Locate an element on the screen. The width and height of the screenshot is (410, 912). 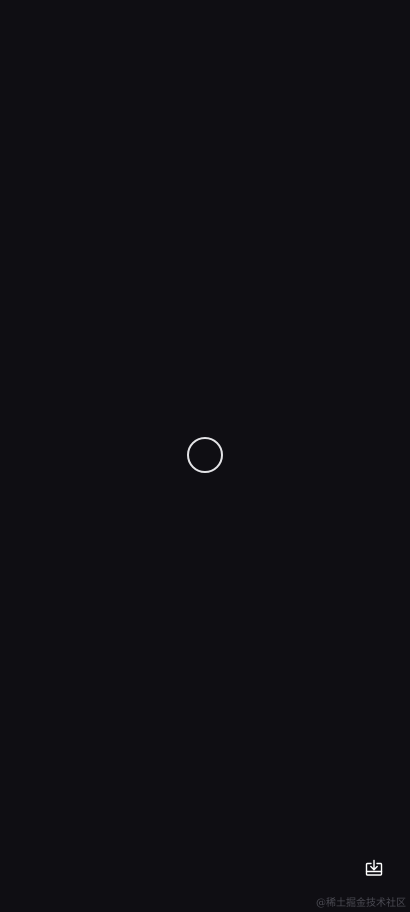
download-button is located at coordinates (374, 868).